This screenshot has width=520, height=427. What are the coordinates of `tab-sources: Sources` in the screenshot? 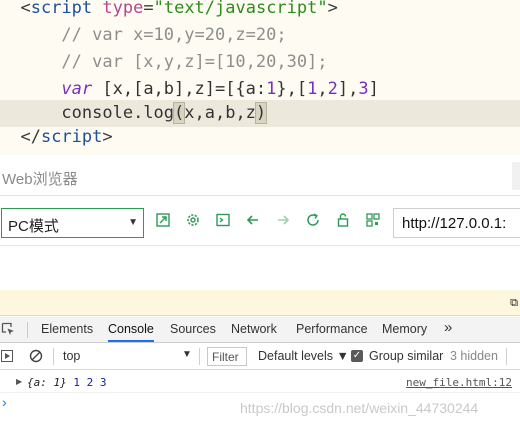 It's located at (193, 329).